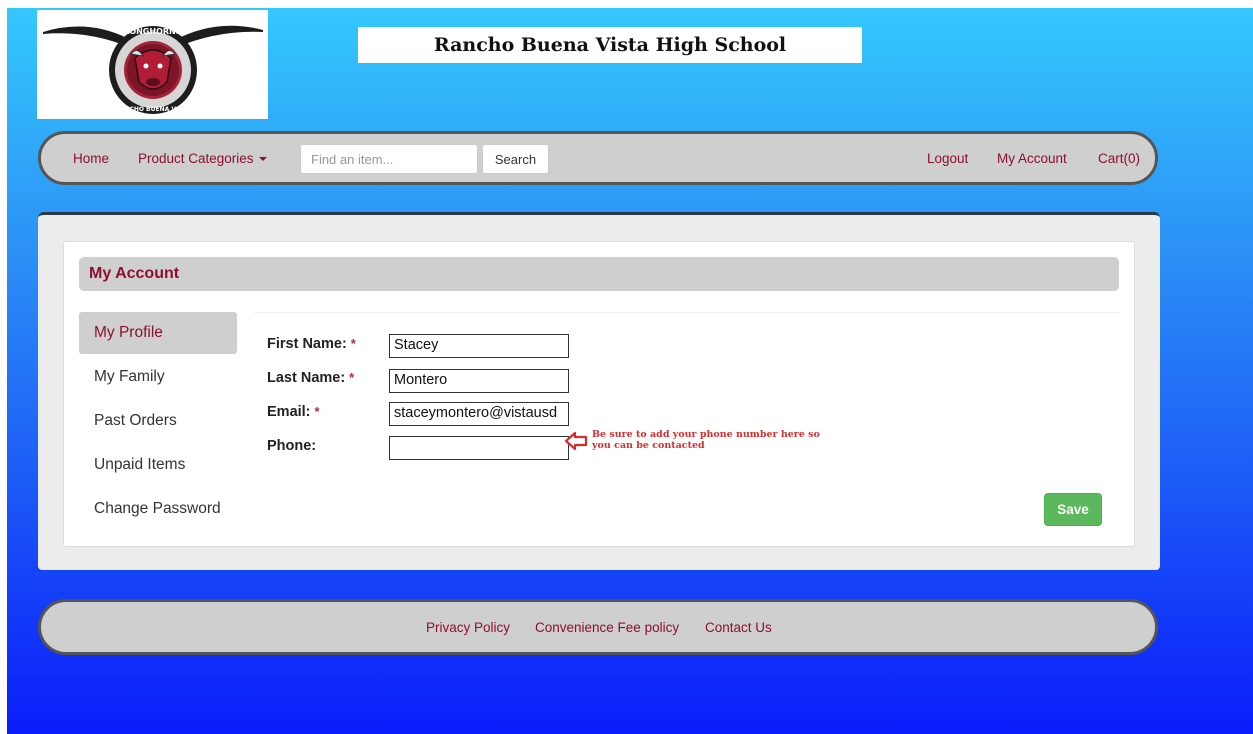 This screenshot has height=734, width=1253. What do you see at coordinates (479, 381) in the screenshot?
I see `last-name-field: Montero` at bounding box center [479, 381].